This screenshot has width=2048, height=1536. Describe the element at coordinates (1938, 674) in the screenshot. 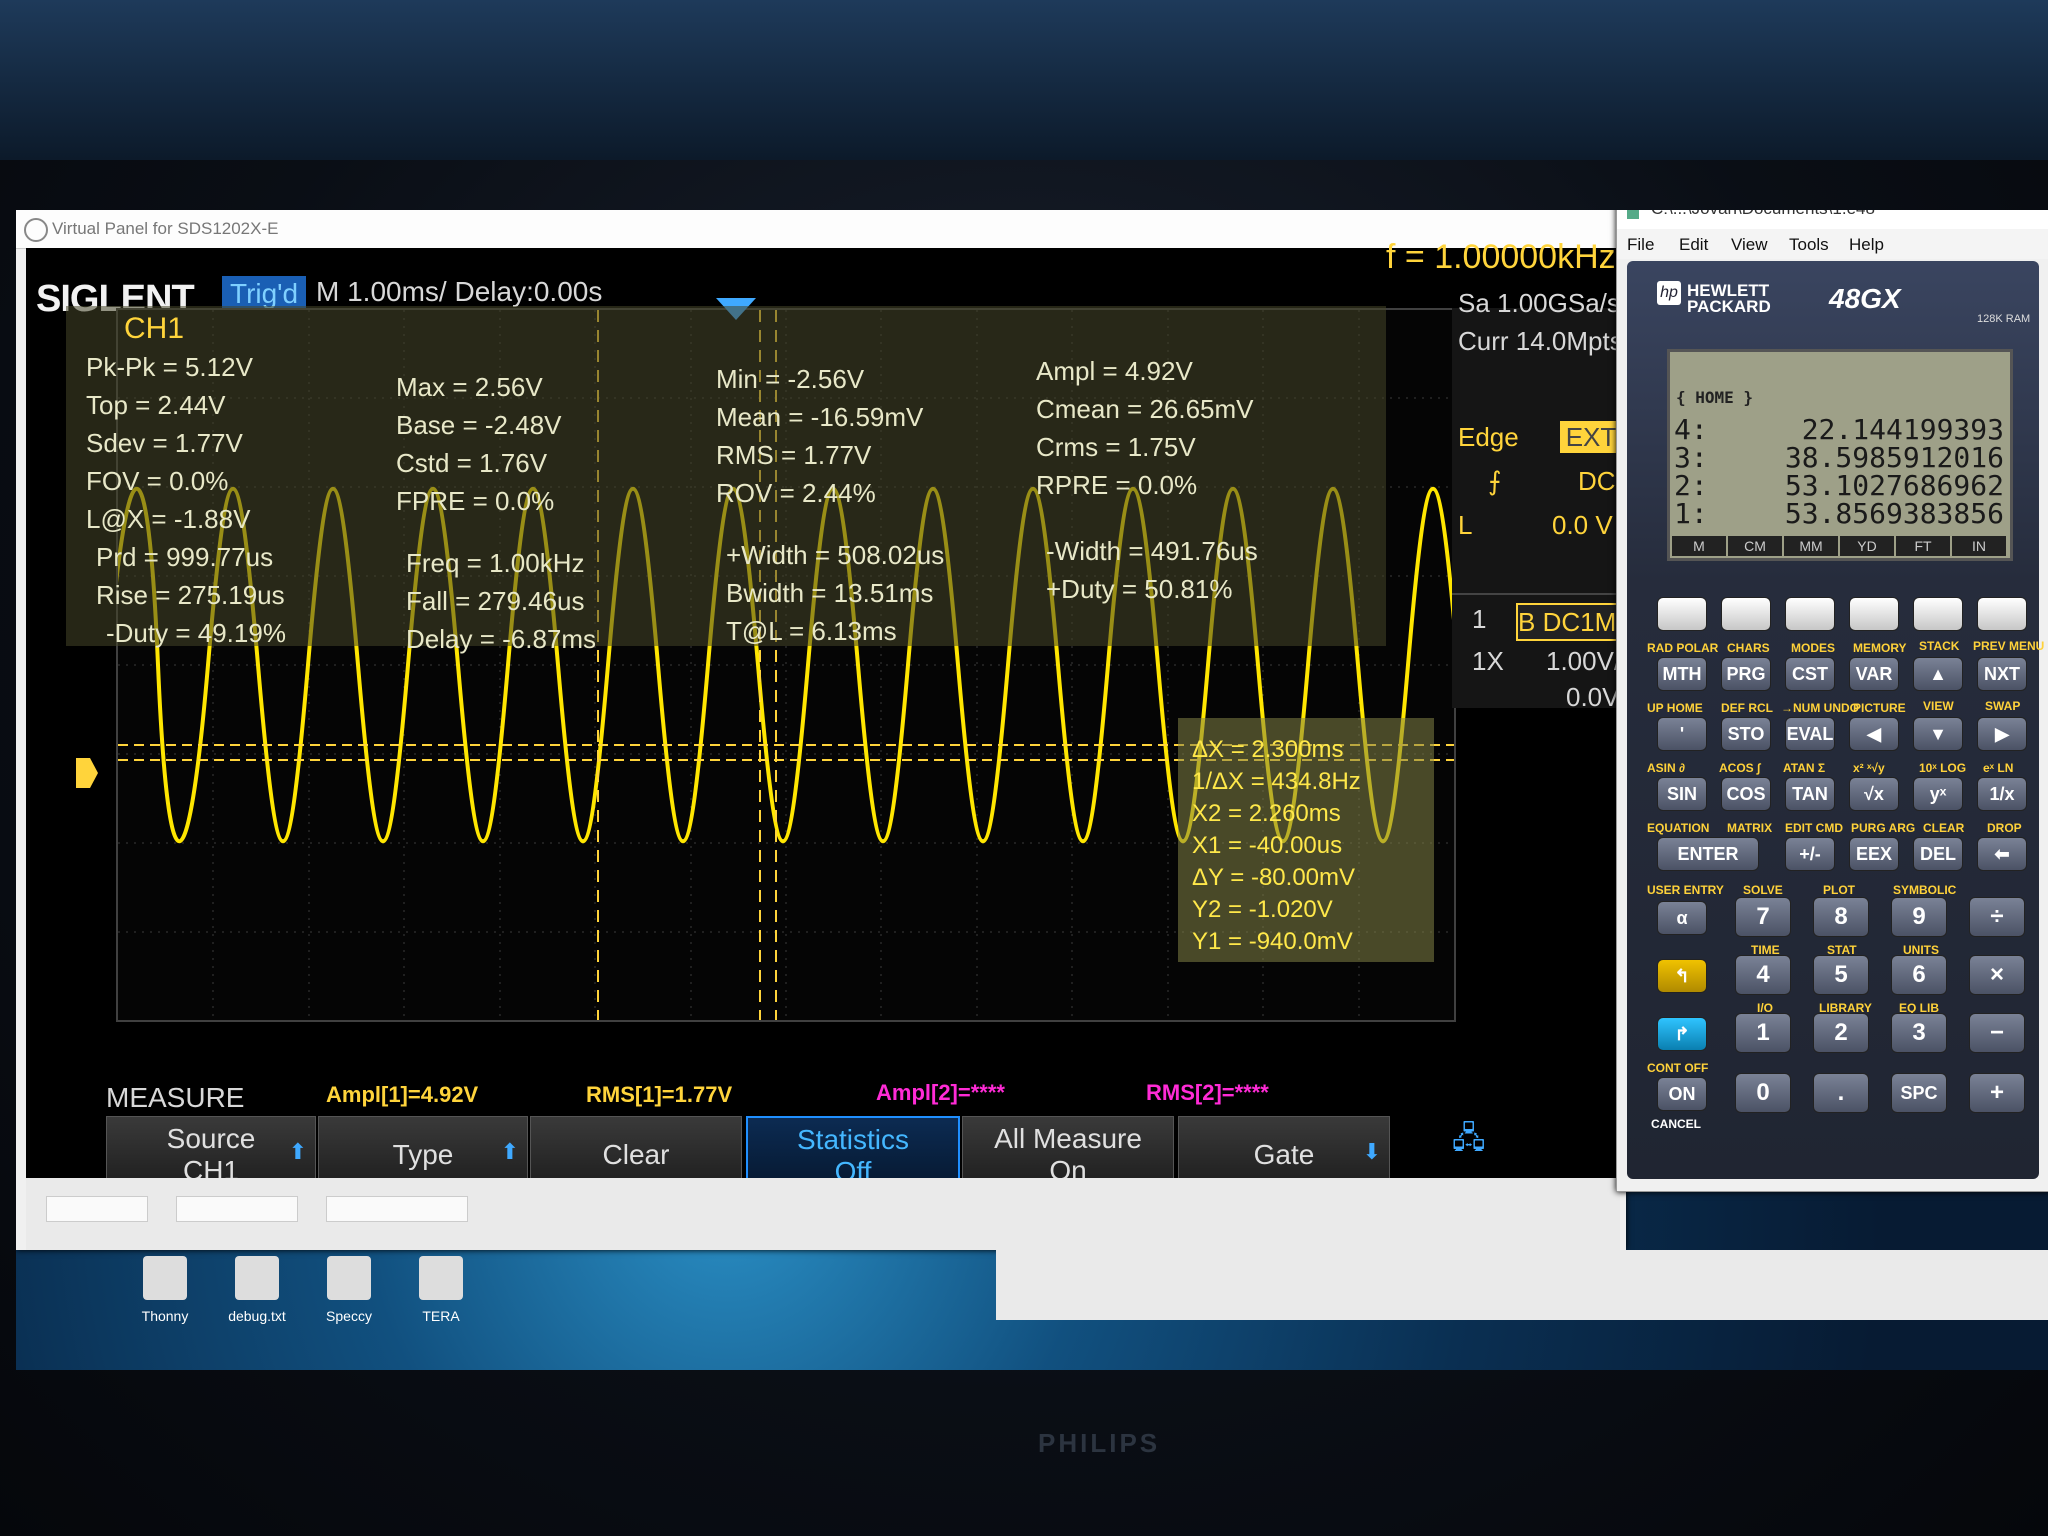

I see `up-arrow-key: ▲` at that location.